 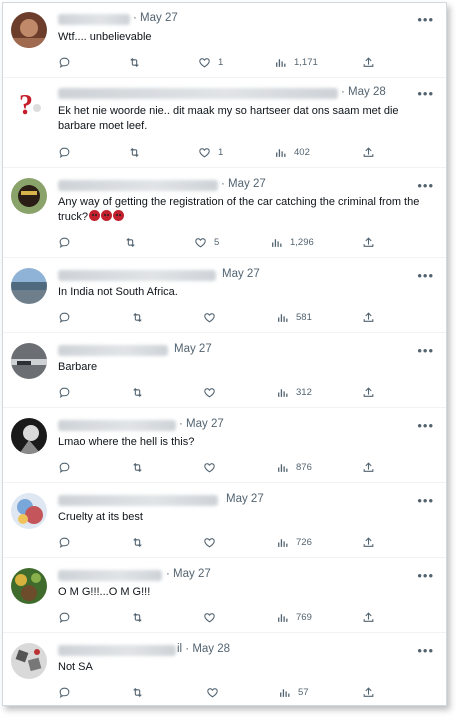 I want to click on view-count: 402, so click(x=302, y=152).